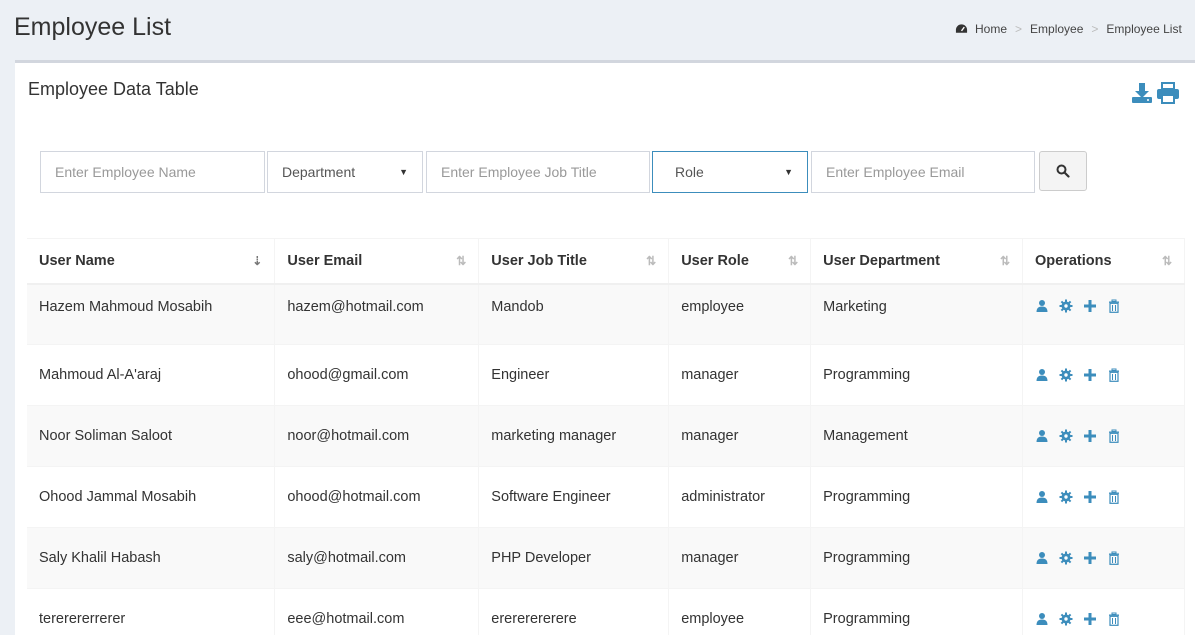 The width and height of the screenshot is (1195, 635). I want to click on breadcrumb-employee-list: Employee List, so click(1144, 29).